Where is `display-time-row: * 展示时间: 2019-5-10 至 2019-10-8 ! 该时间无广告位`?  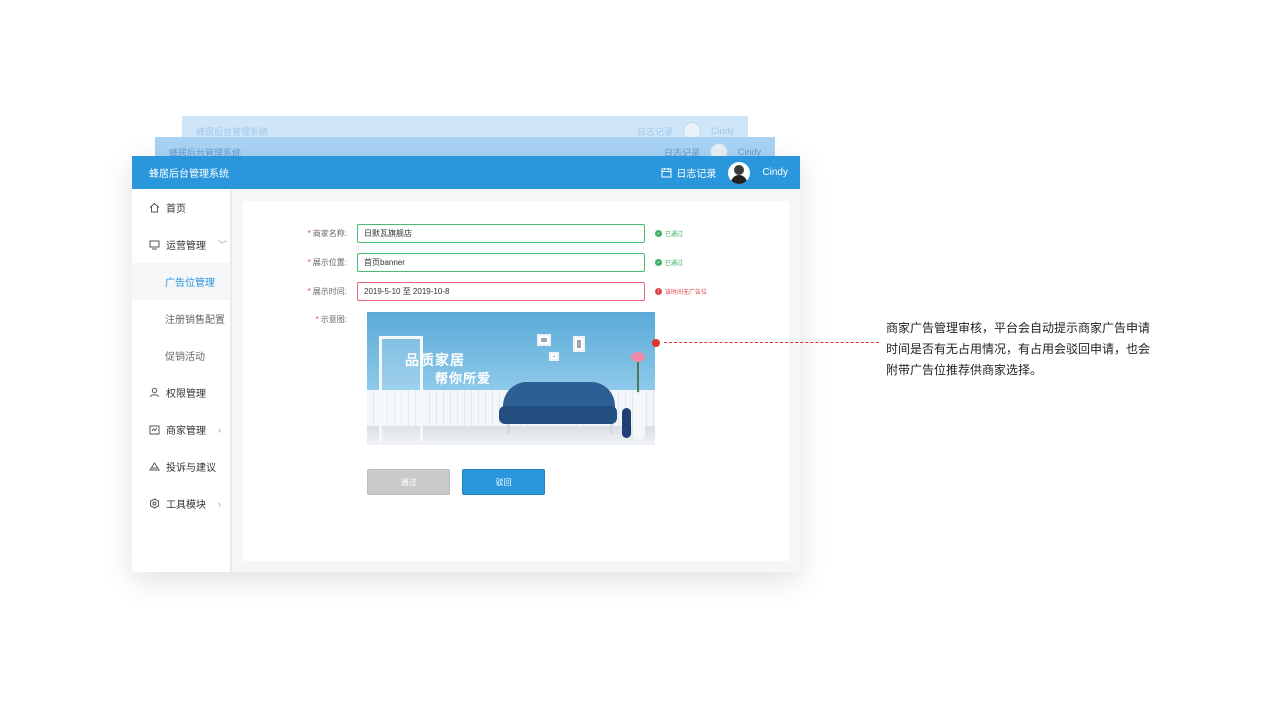 display-time-row: * 展示时间: 2019-5-10 至 2019-10-8 ! 该时间无广告位 is located at coordinates (475, 291).